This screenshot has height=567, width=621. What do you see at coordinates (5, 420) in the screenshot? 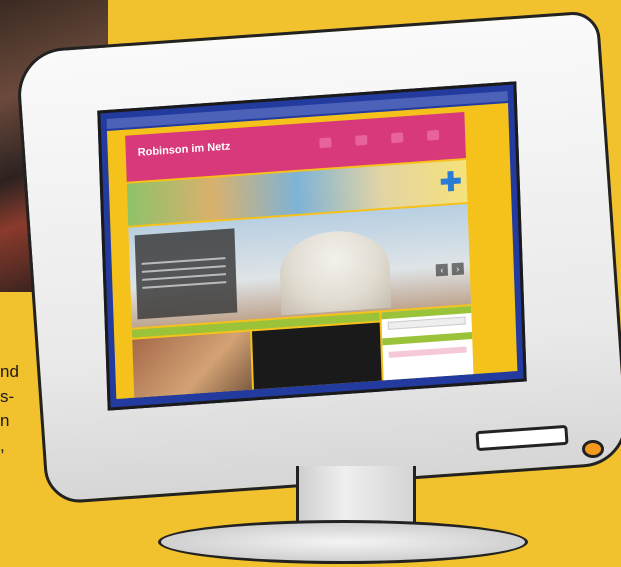
I see `side-text-line: n` at bounding box center [5, 420].